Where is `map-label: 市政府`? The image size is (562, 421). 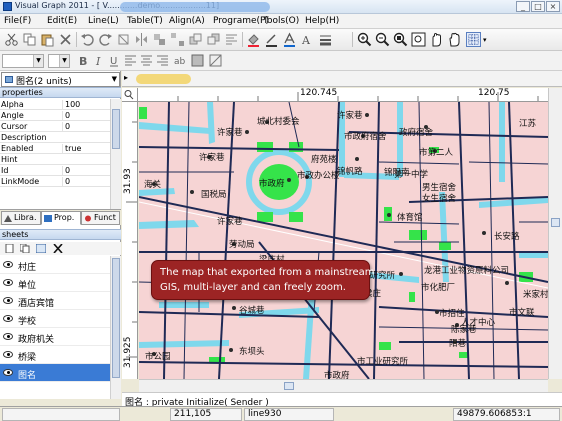
map-label: 市政府 is located at coordinates (337, 374).